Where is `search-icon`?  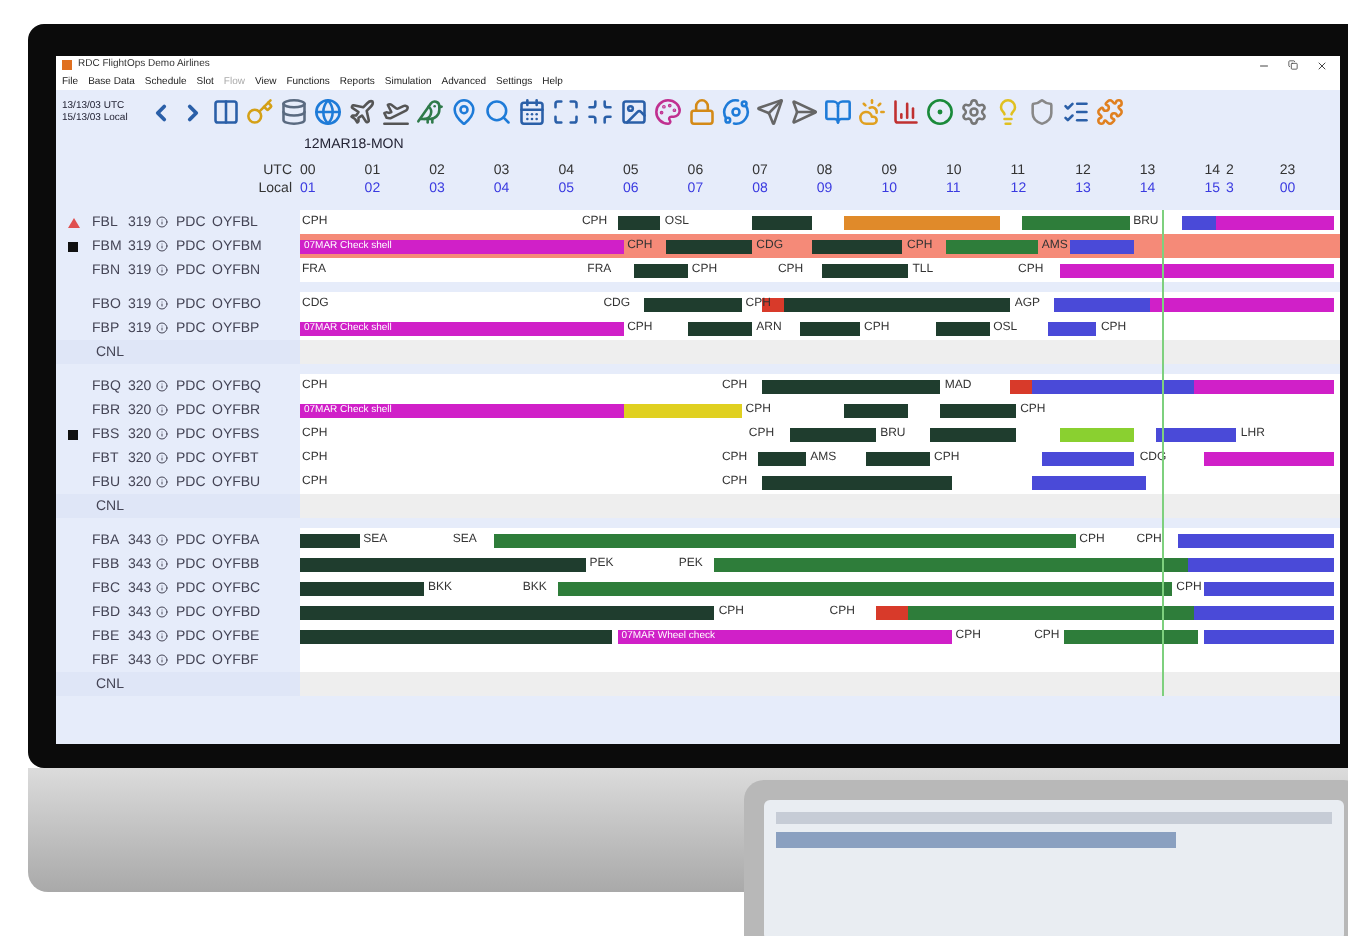 search-icon is located at coordinates (498, 112).